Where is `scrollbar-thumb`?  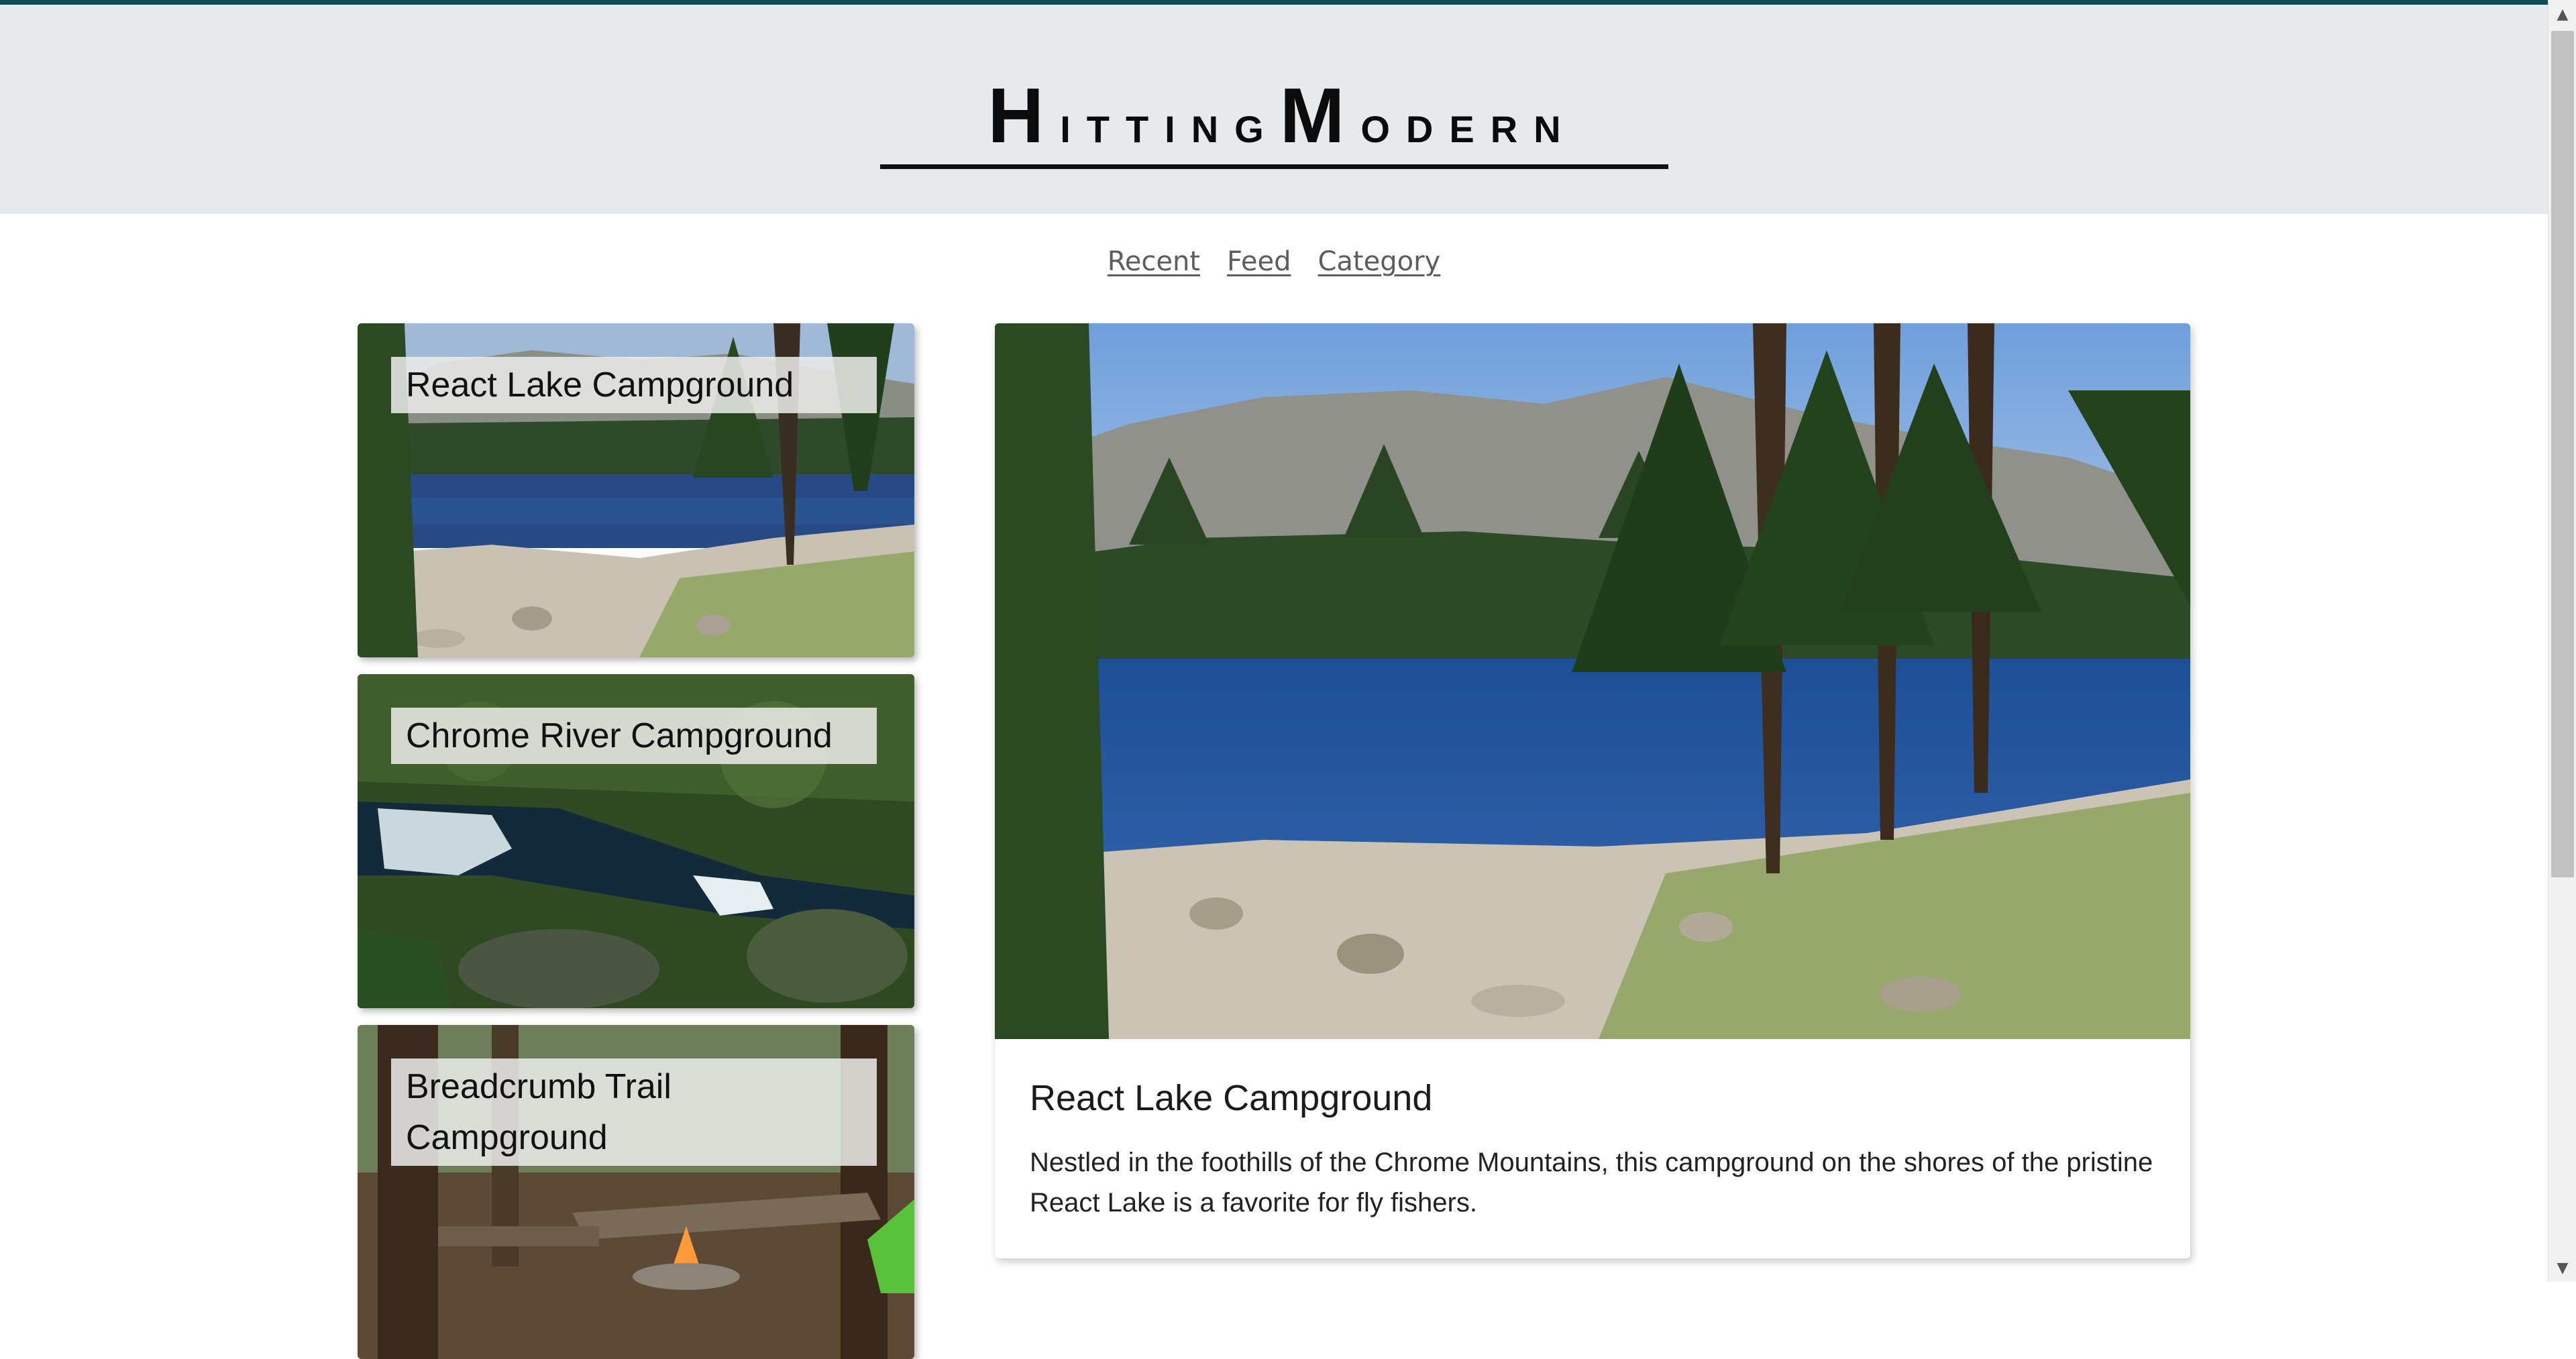
scrollbar-thumb is located at coordinates (2562, 454).